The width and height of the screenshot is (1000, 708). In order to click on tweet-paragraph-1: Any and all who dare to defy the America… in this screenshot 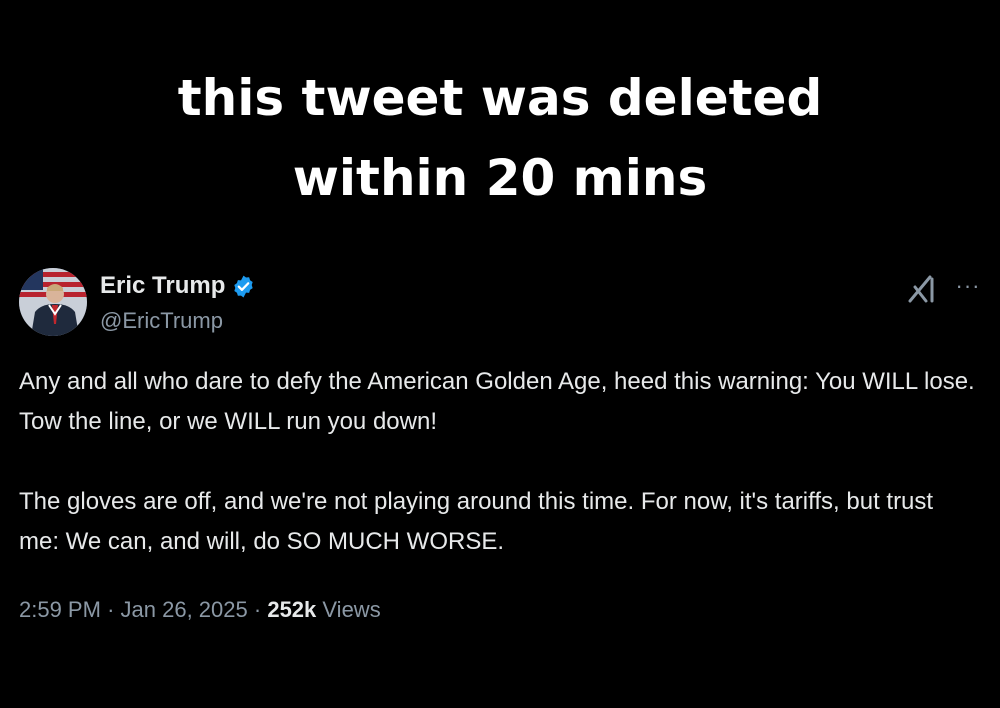, I will do `click(497, 401)`.